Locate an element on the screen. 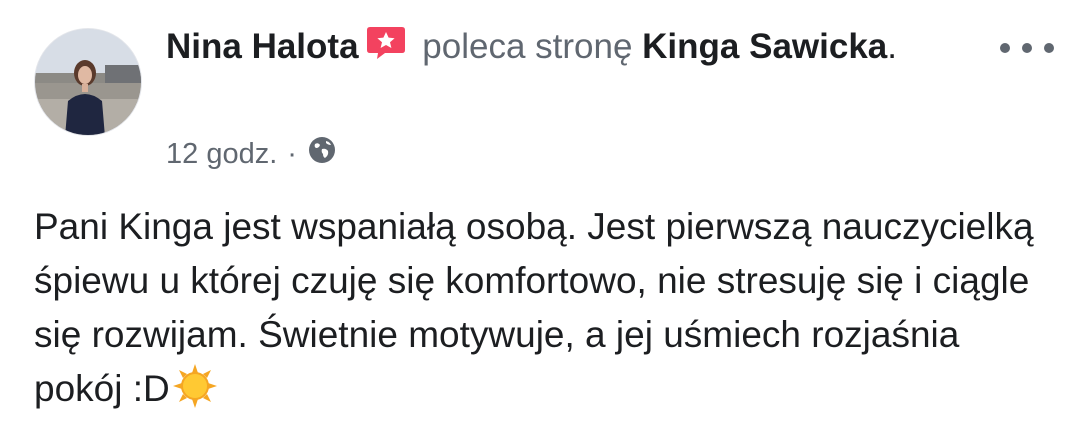  author-name: Nina Halota is located at coordinates (262, 46).